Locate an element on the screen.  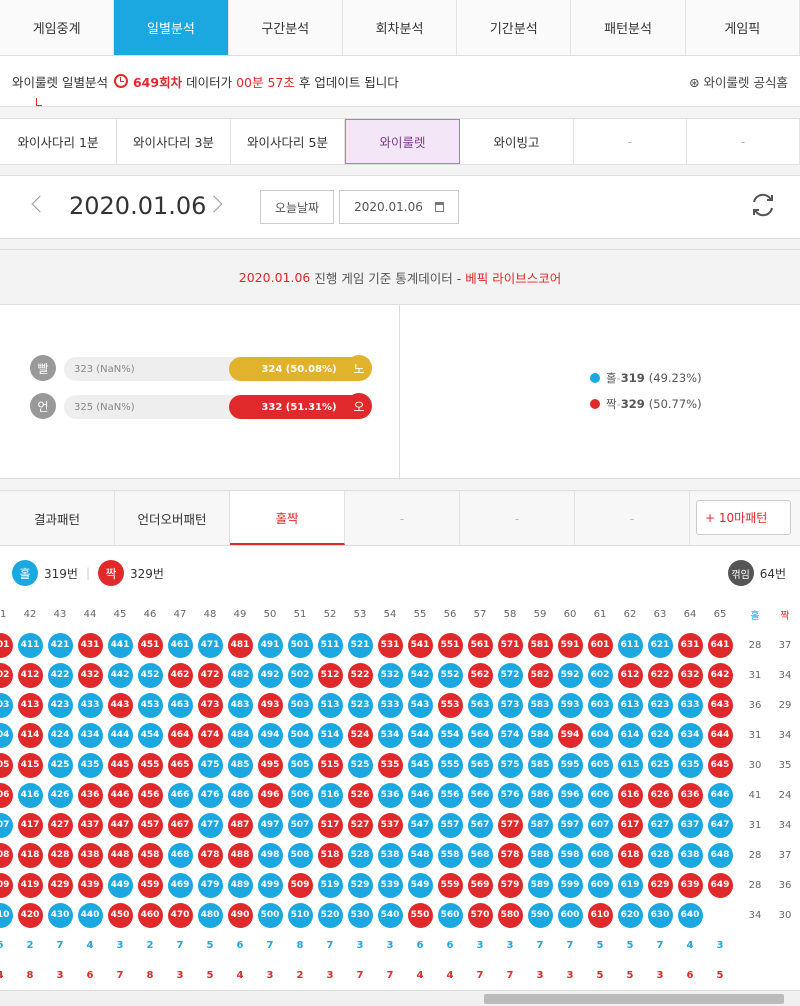
result-ball: 578 is located at coordinates (510, 855).